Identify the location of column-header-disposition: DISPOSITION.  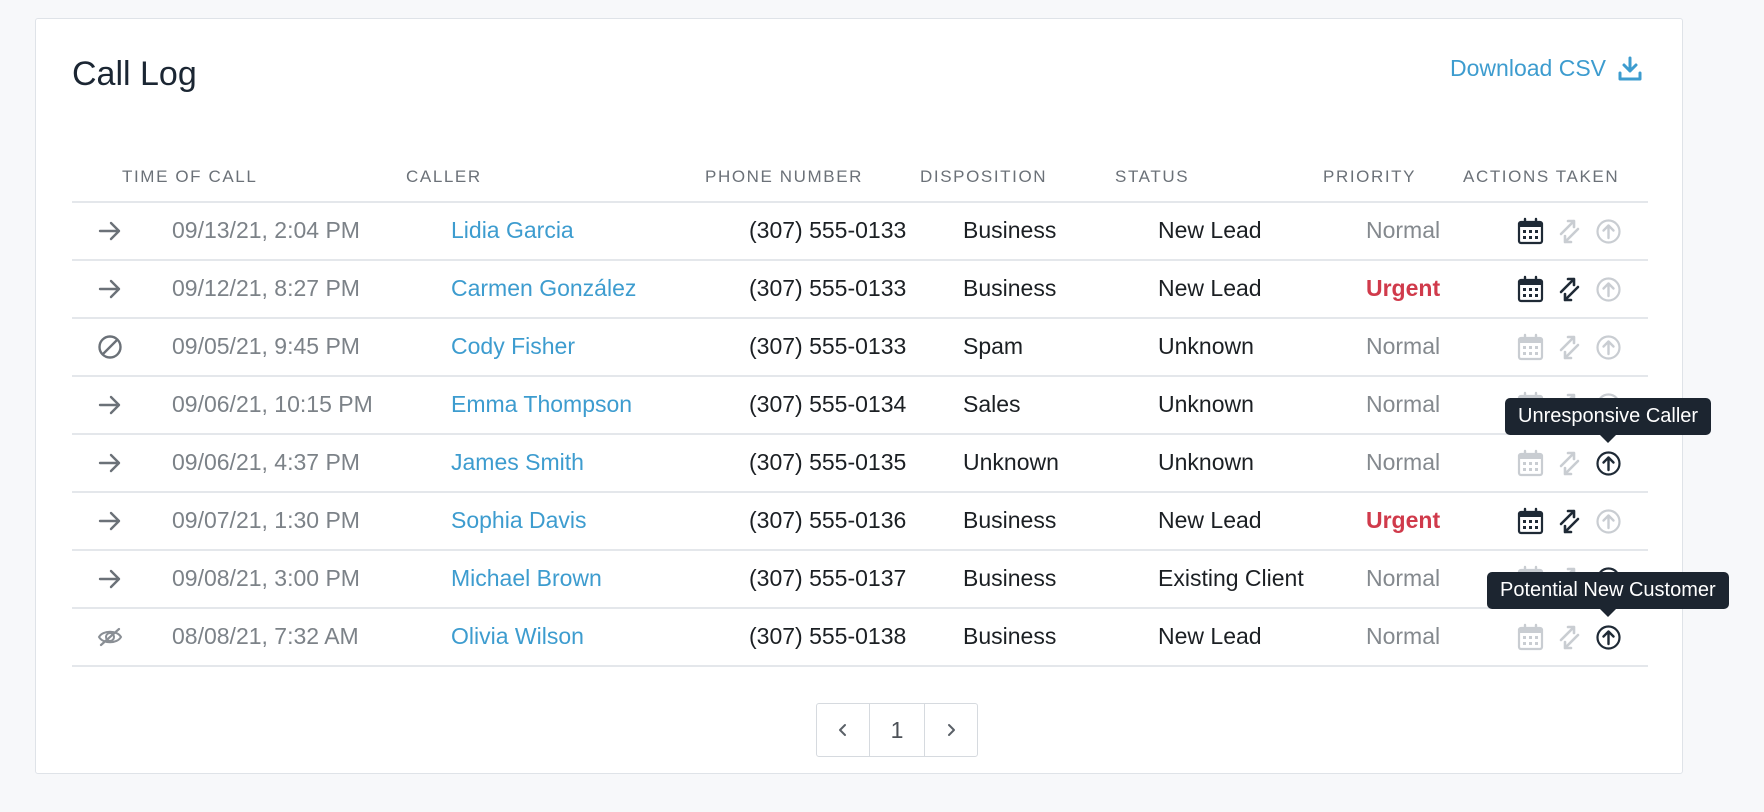
(984, 176).